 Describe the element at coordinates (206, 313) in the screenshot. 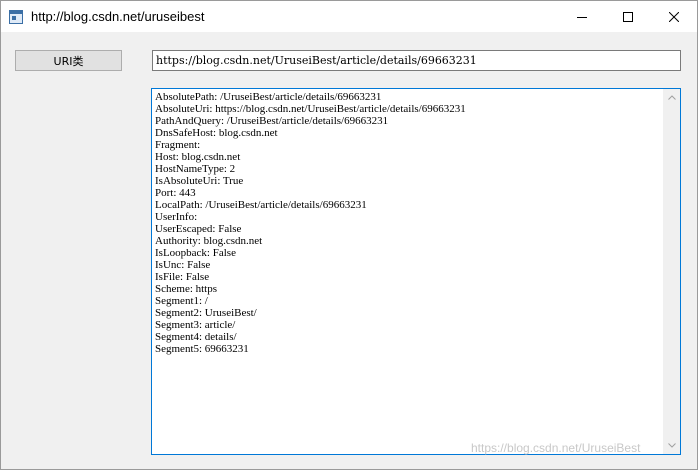

I see `output-line: Segment2: UruseiBest/` at that location.